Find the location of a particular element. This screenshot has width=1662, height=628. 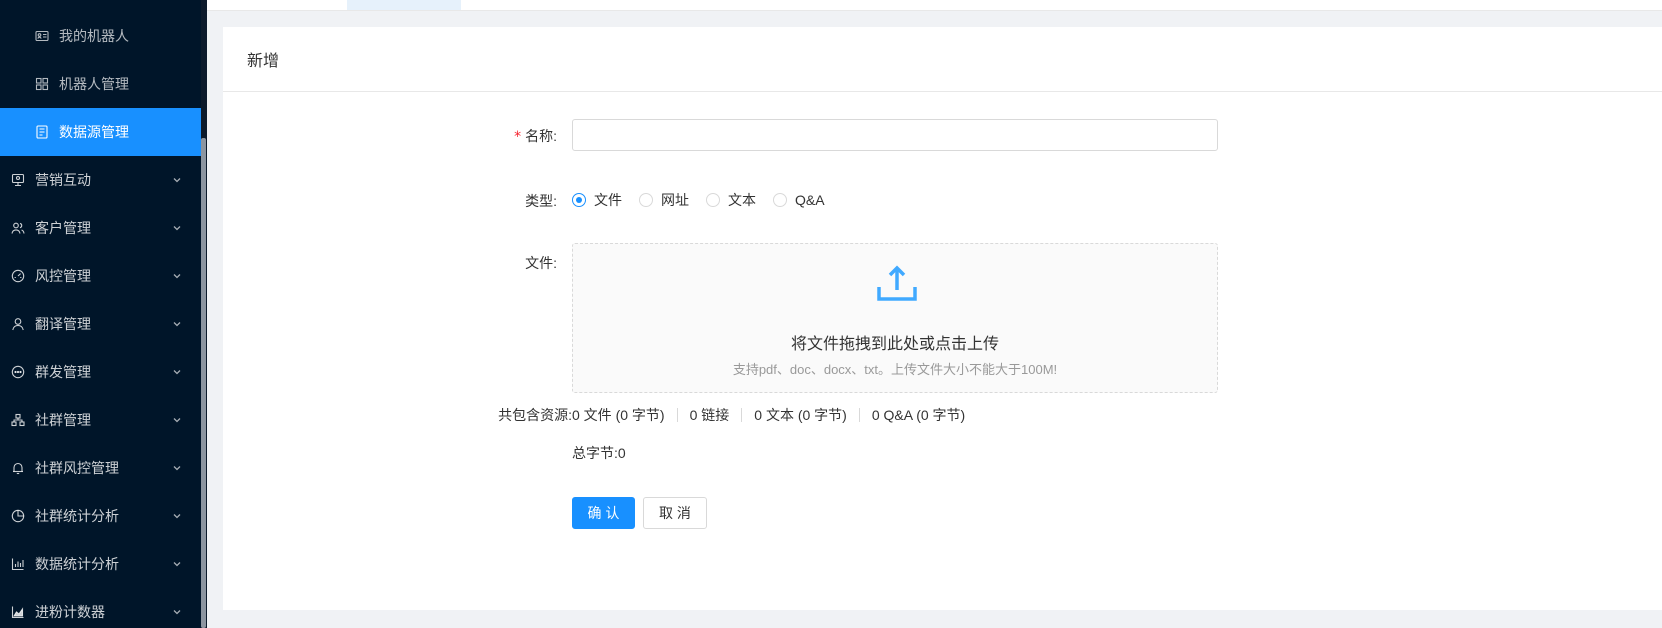

sidebar-item-label: 数据统计分析 is located at coordinates (77, 564).